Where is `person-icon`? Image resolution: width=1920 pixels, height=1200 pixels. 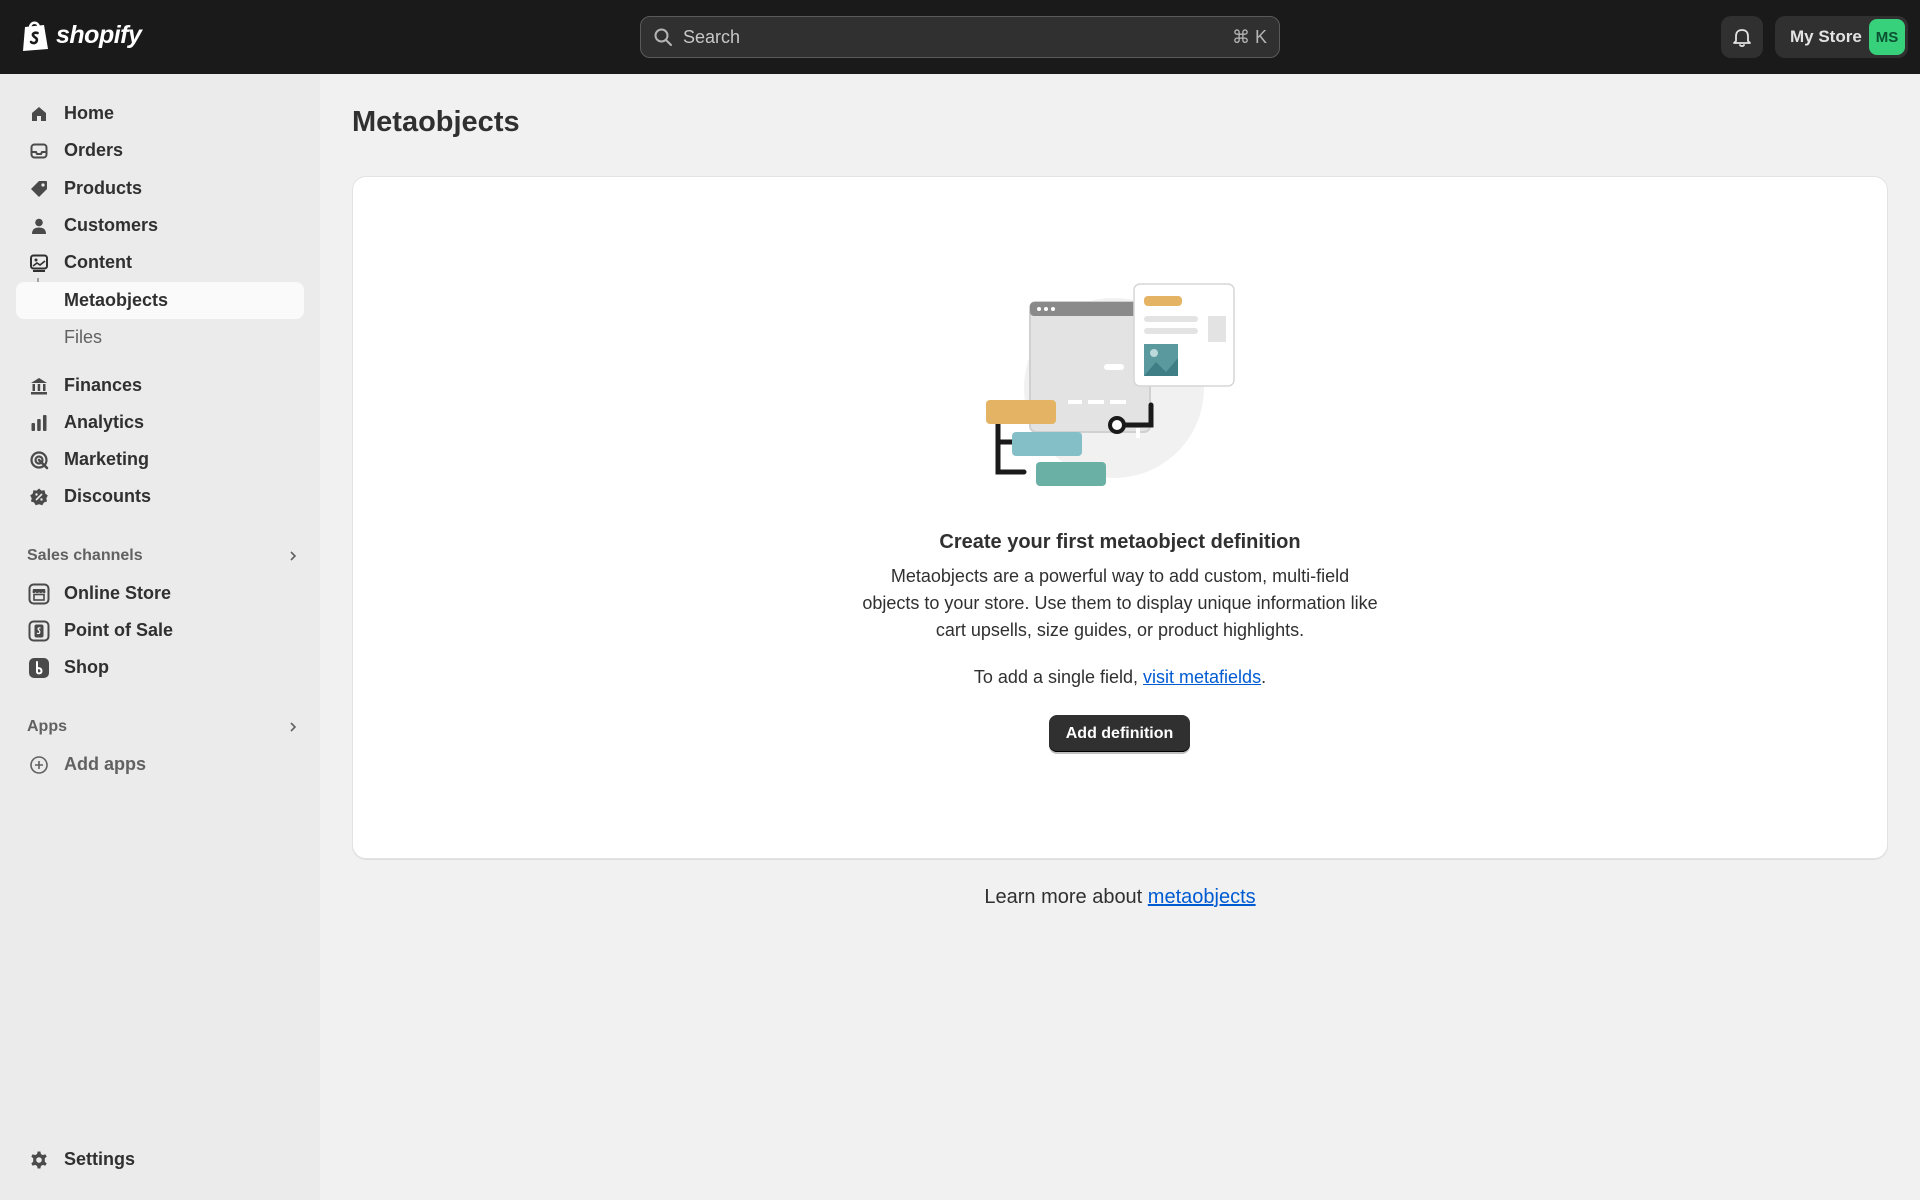 person-icon is located at coordinates (39, 226).